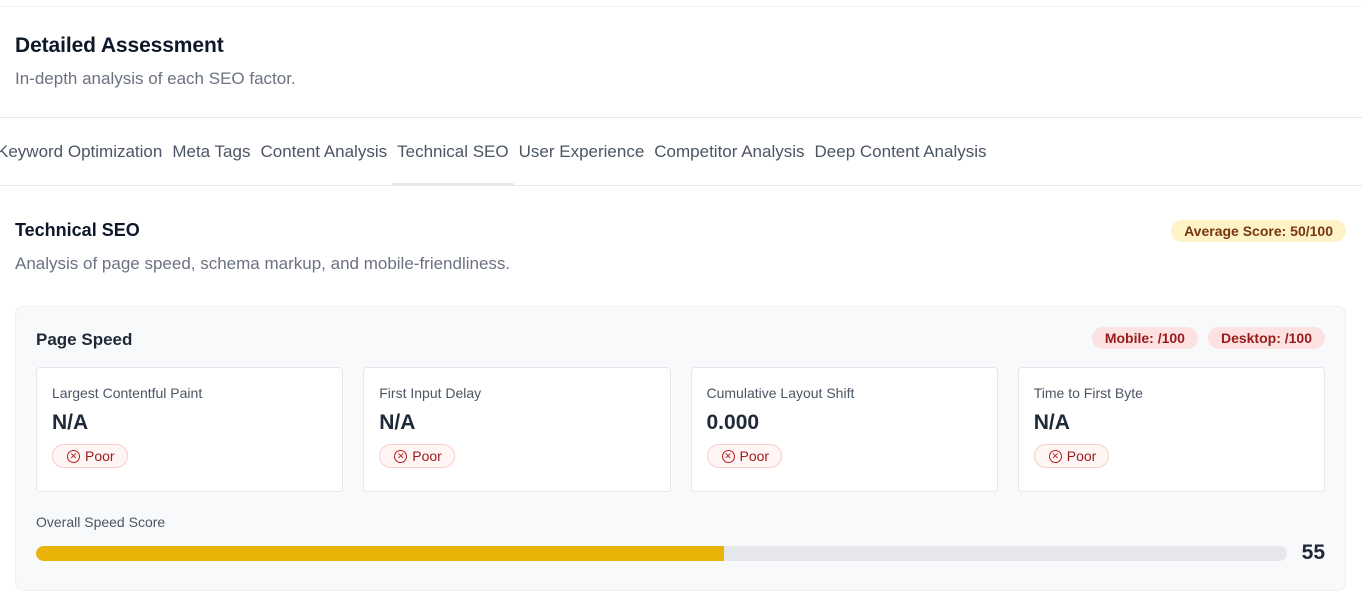  Describe the element at coordinates (83, 151) in the screenshot. I see `tab-keyword-optimization: Keyword Optimization` at that location.